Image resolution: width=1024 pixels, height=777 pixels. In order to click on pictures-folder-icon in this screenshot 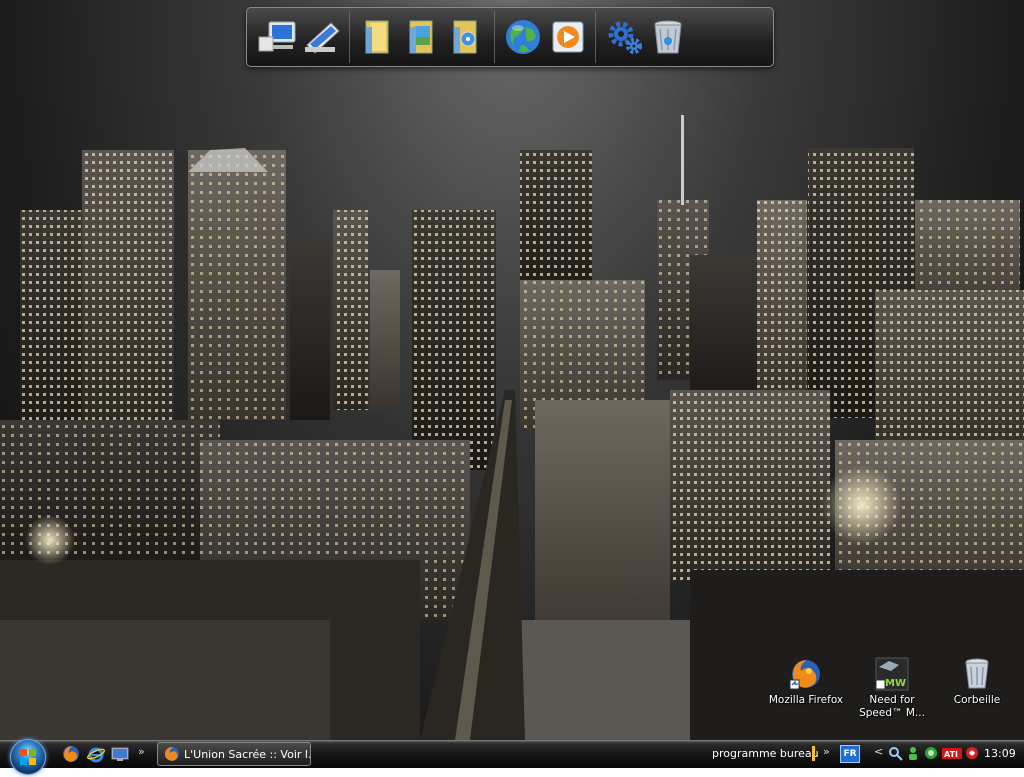, I will do `click(421, 37)`.